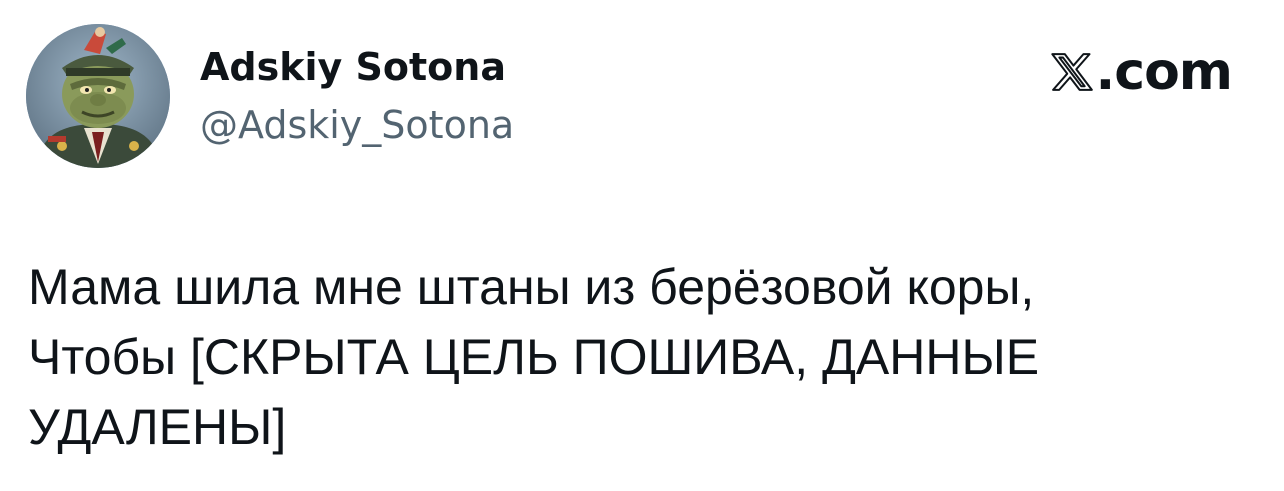  Describe the element at coordinates (1164, 72) in the screenshot. I see `brand-suffix: .com` at that location.